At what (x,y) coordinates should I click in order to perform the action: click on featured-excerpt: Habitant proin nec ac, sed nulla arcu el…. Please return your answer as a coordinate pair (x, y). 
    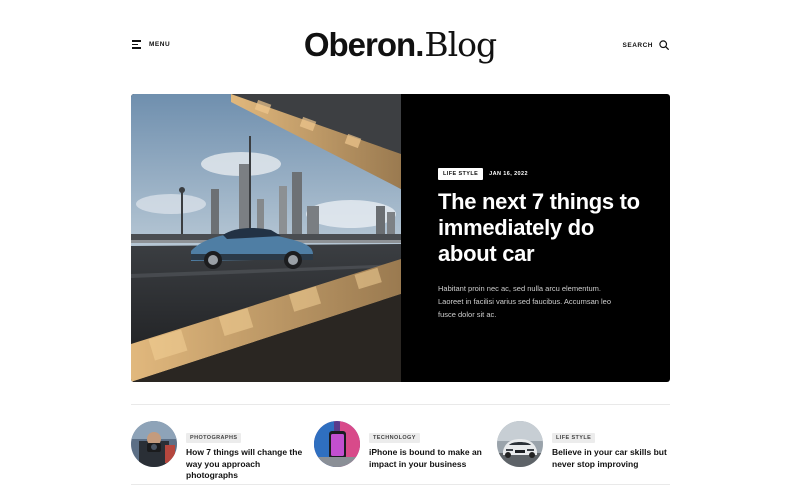
    Looking at the image, I should click on (525, 301).